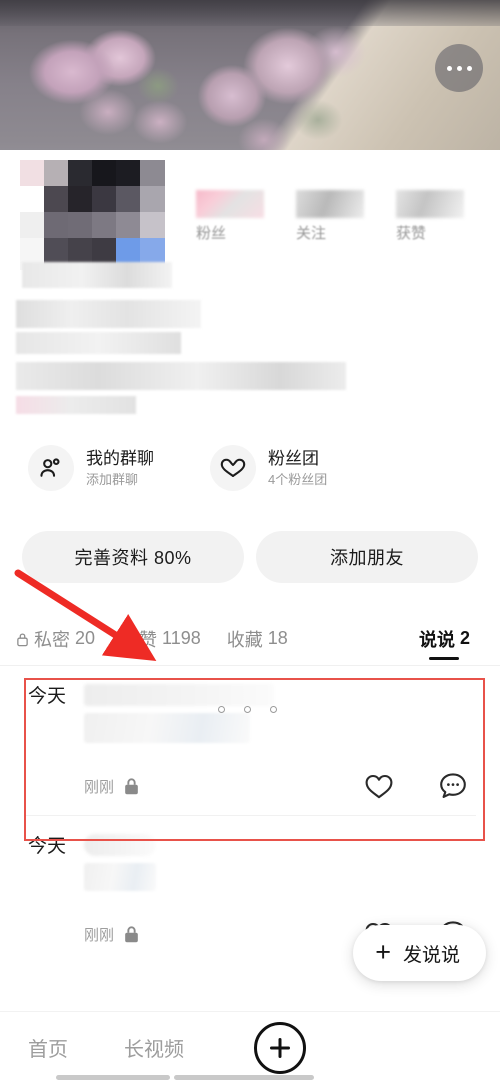 The height and width of the screenshot is (1083, 500). Describe the element at coordinates (52, 639) in the screenshot. I see `tab-label: 私密` at that location.